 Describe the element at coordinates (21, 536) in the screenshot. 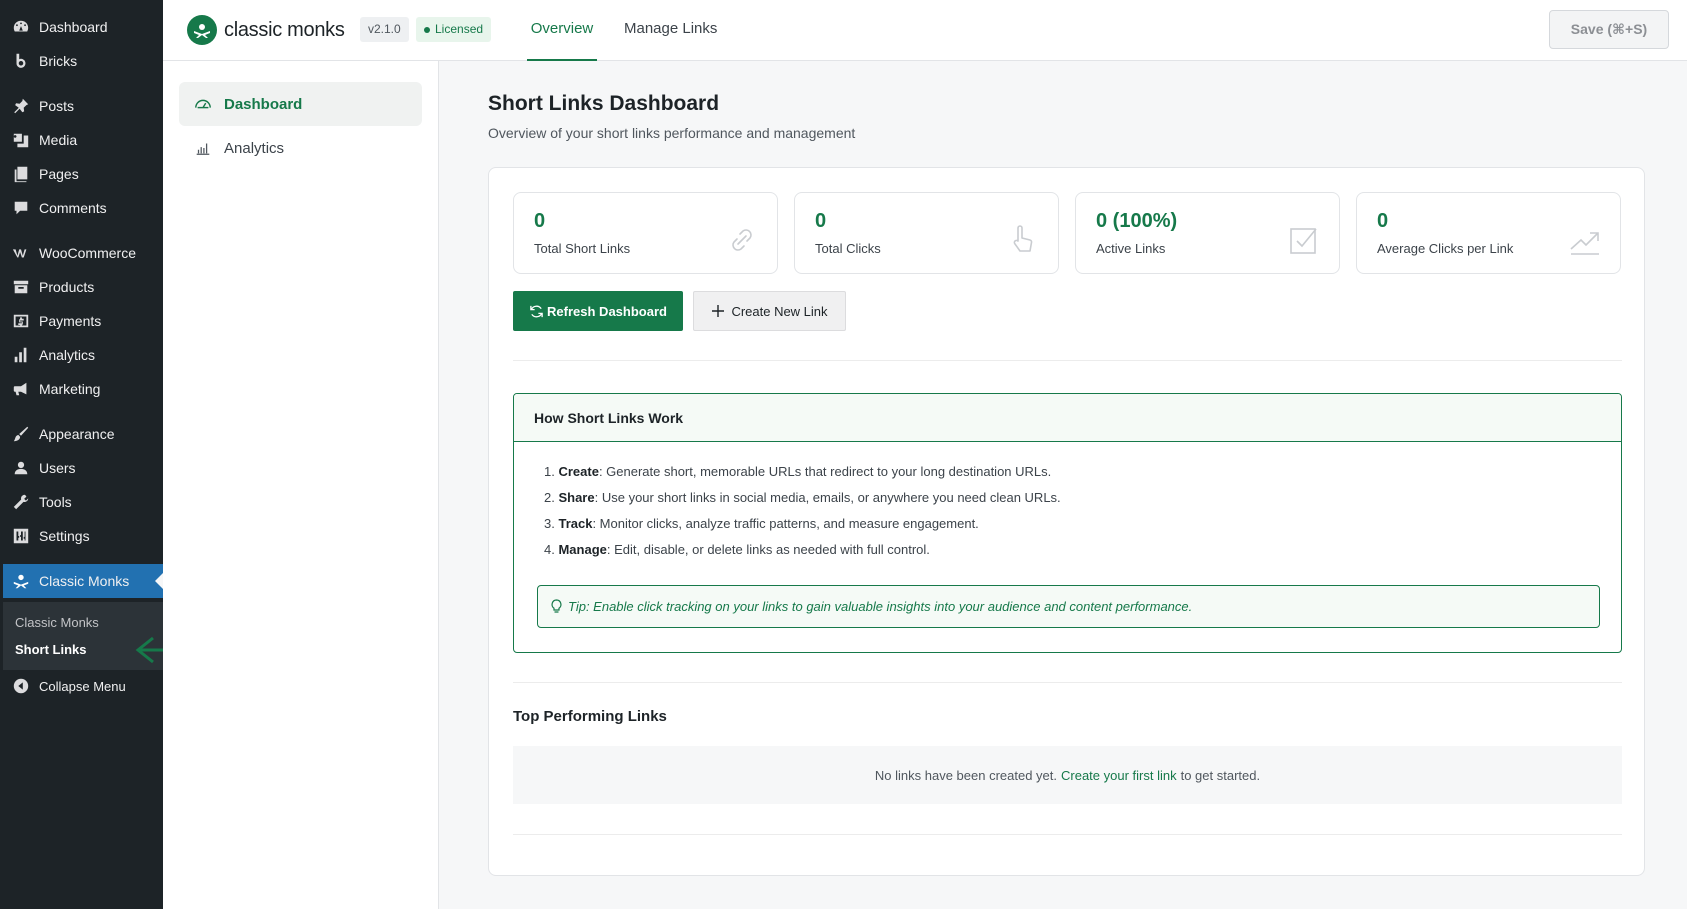

I see `sliders-icon` at that location.